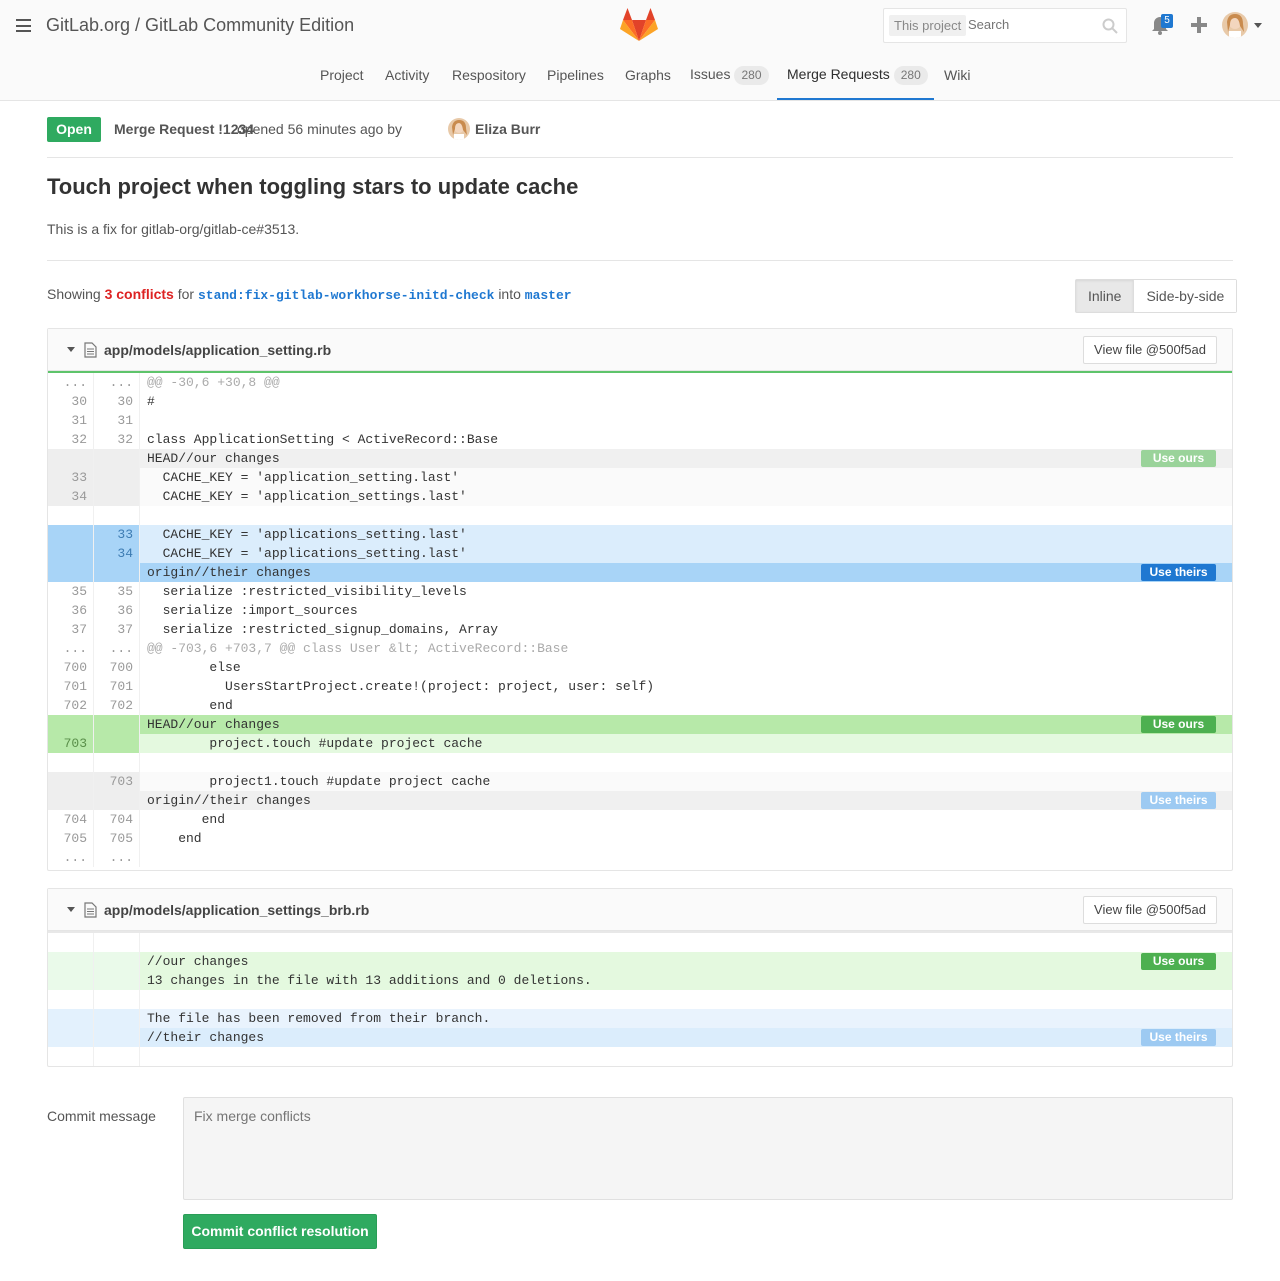 Image resolution: width=1280 pixels, height=1281 pixels. Describe the element at coordinates (117, 667) in the screenshot. I see `new-line-number: 700` at that location.